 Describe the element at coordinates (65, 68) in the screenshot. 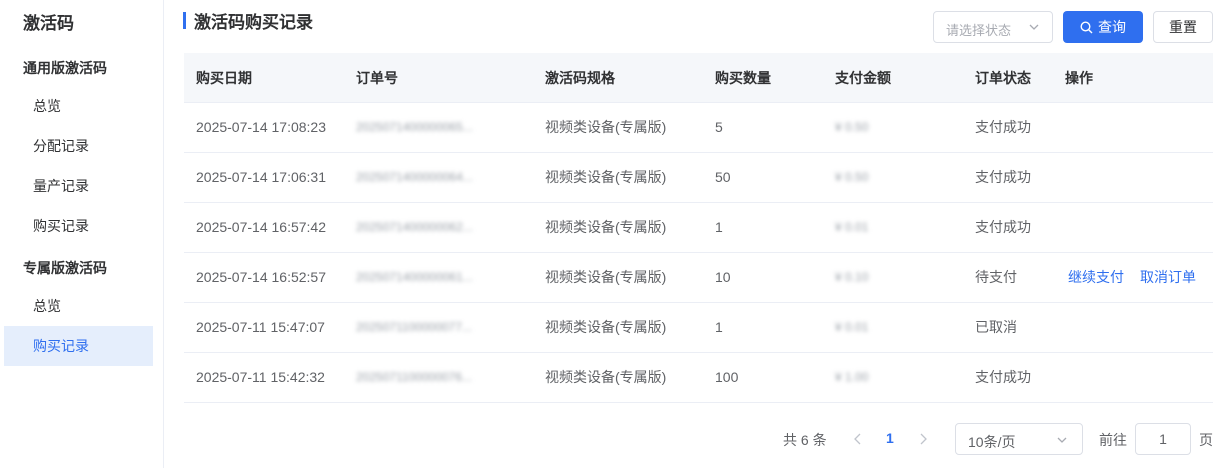

I see `sidebar-group-general: 通用版激活码` at that location.